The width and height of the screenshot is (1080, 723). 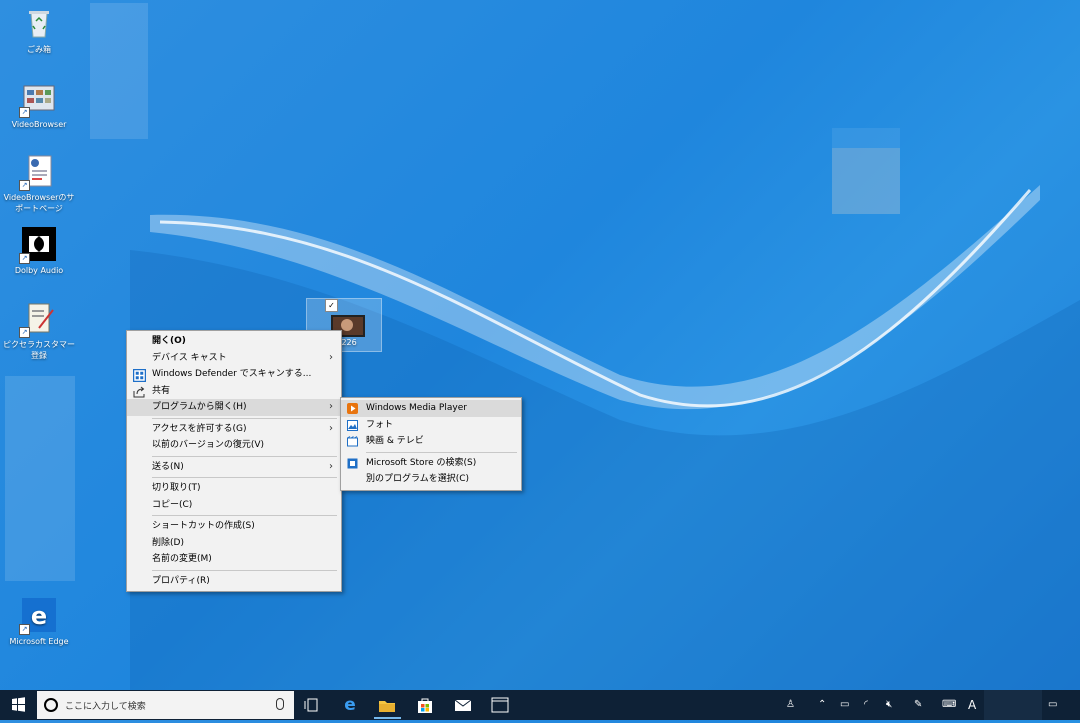 I want to click on people-icon: ♙, so click(x=790, y=705).